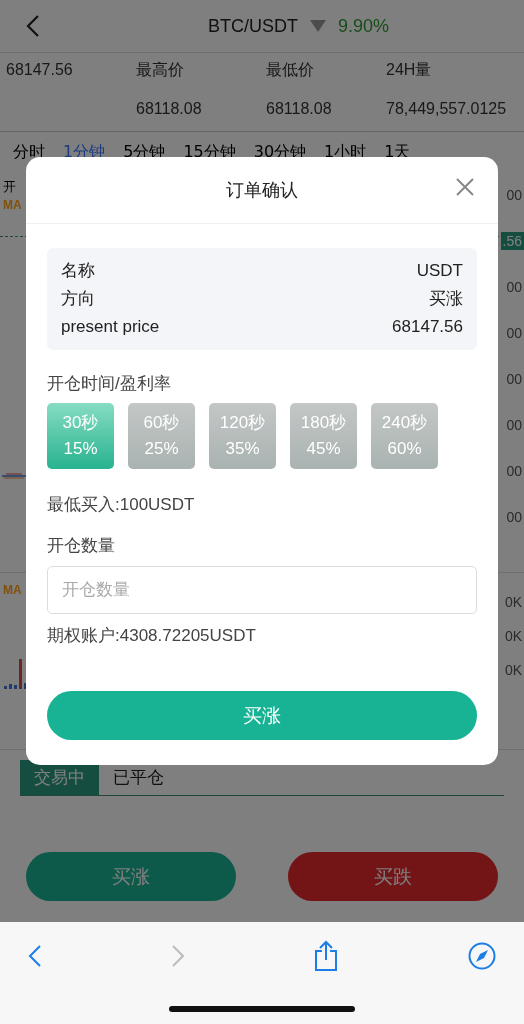 The image size is (524, 1024). What do you see at coordinates (78, 271) in the screenshot?
I see `info-label: 名称` at bounding box center [78, 271].